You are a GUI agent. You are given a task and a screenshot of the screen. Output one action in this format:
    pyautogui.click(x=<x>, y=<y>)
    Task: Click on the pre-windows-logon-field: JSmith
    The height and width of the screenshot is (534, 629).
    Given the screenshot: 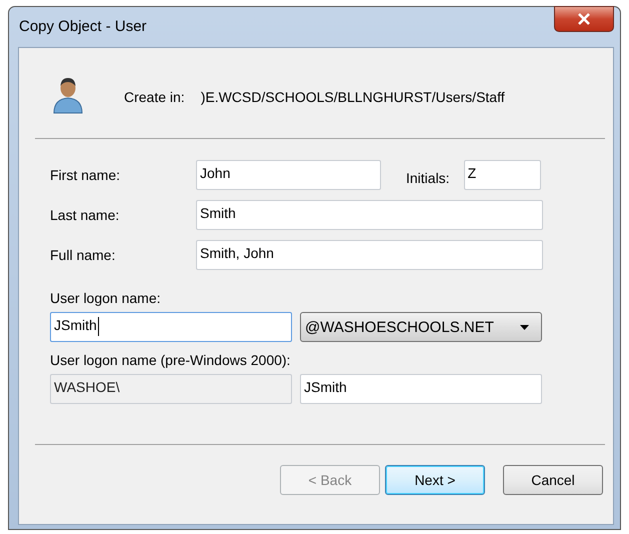 What is the action you would take?
    pyautogui.click(x=421, y=389)
    